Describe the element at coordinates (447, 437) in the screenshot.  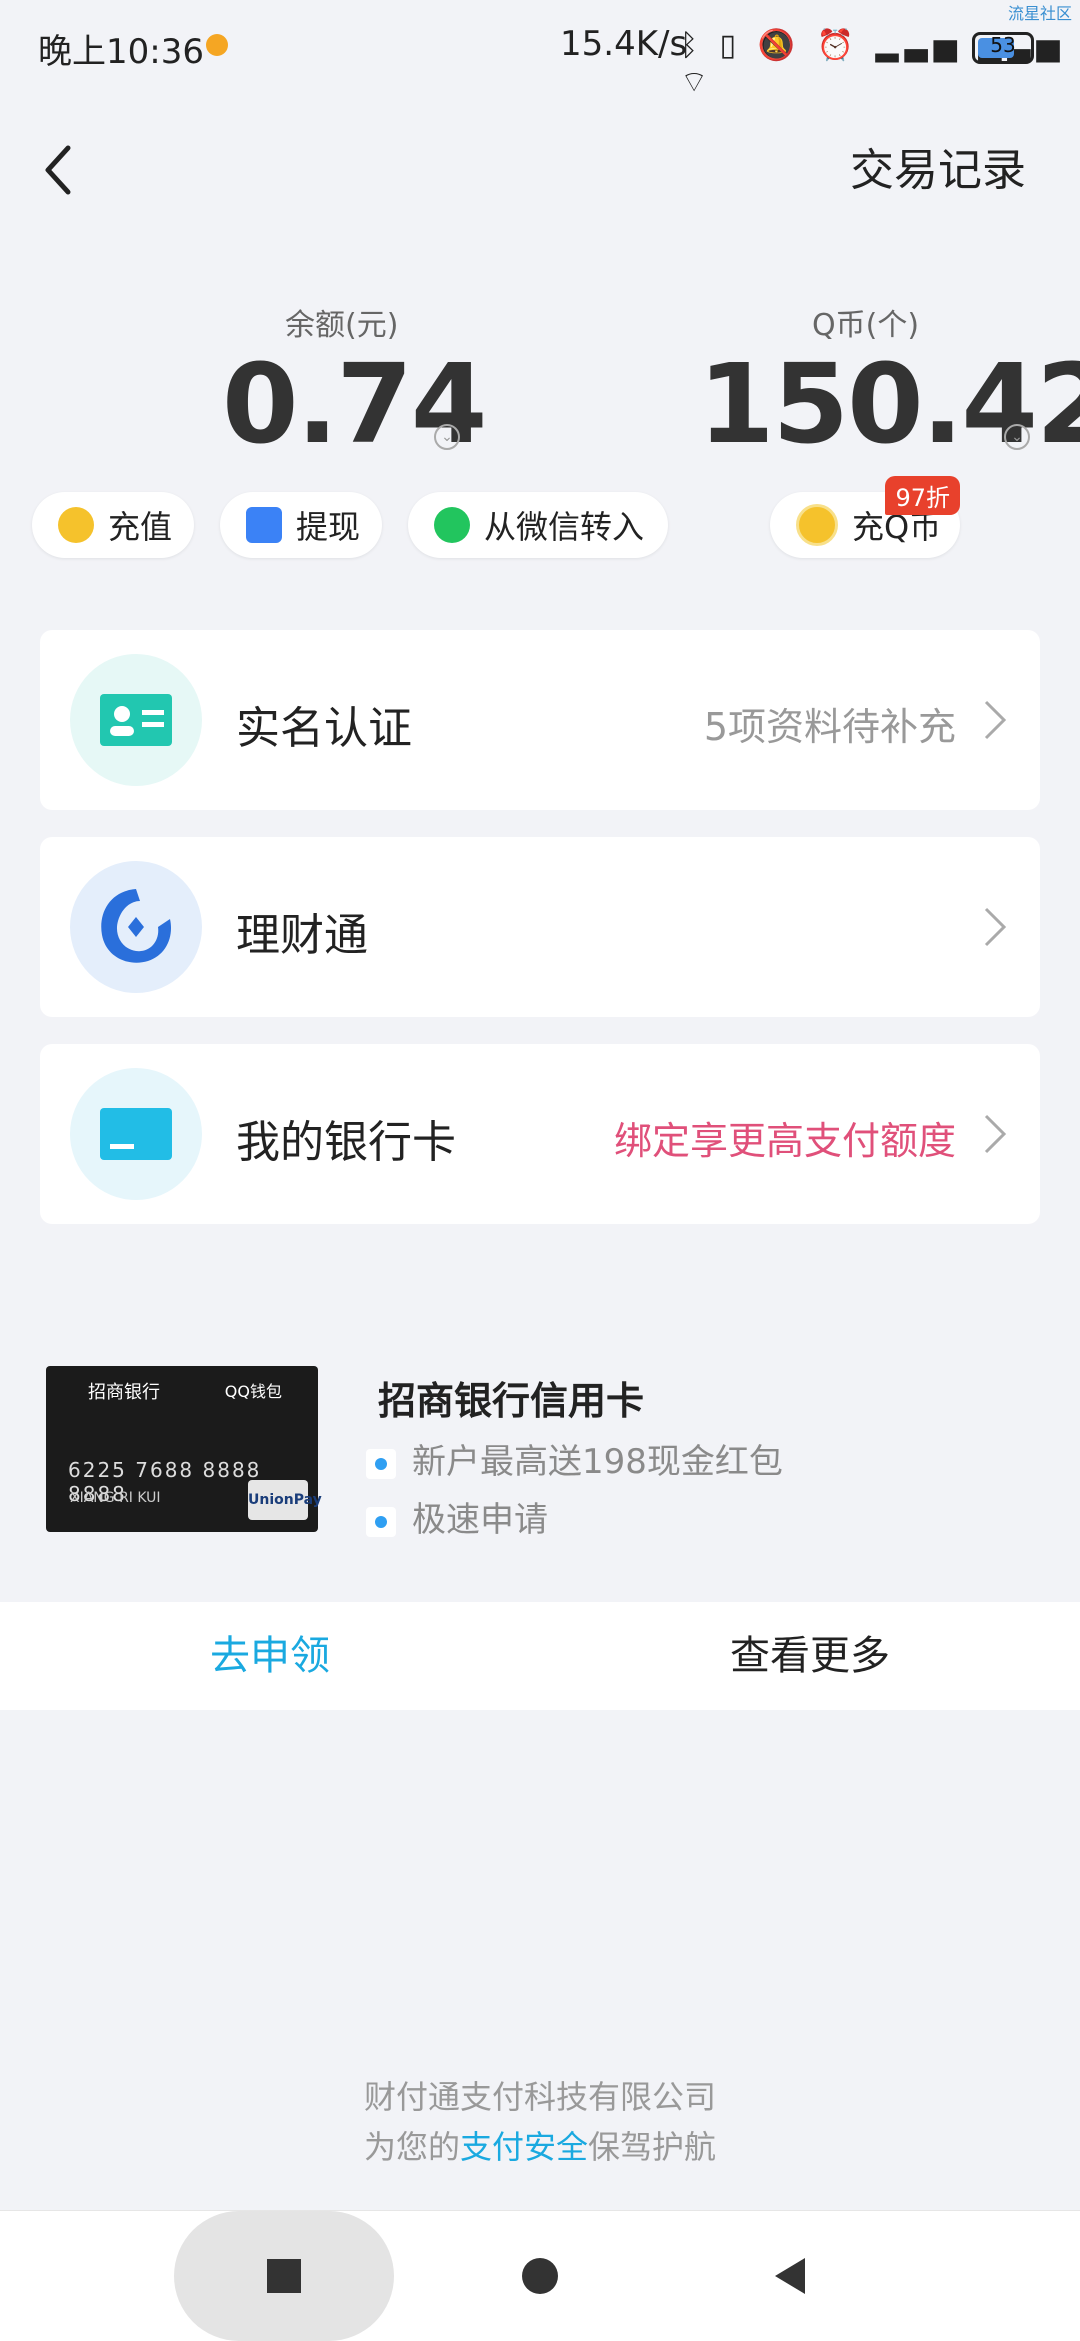
I see `balance-toggle-icon: ⌄` at that location.